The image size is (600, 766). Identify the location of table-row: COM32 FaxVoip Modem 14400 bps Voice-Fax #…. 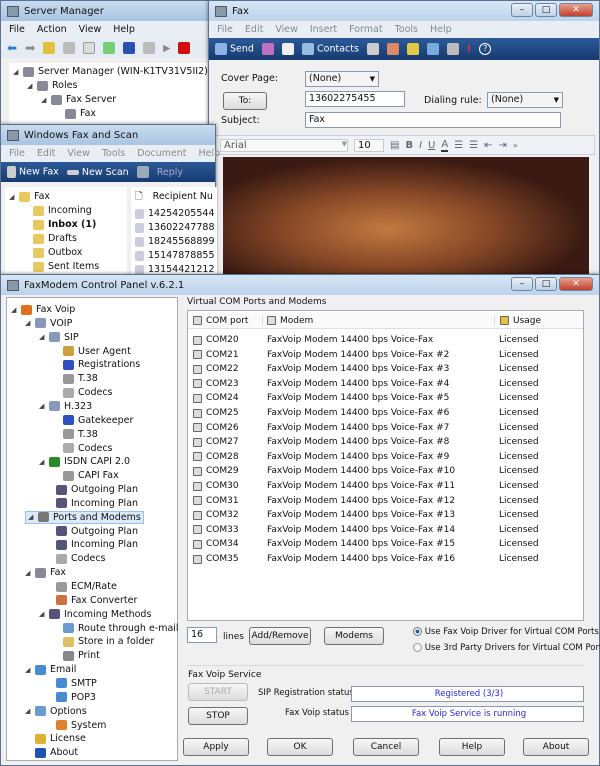
(385, 515).